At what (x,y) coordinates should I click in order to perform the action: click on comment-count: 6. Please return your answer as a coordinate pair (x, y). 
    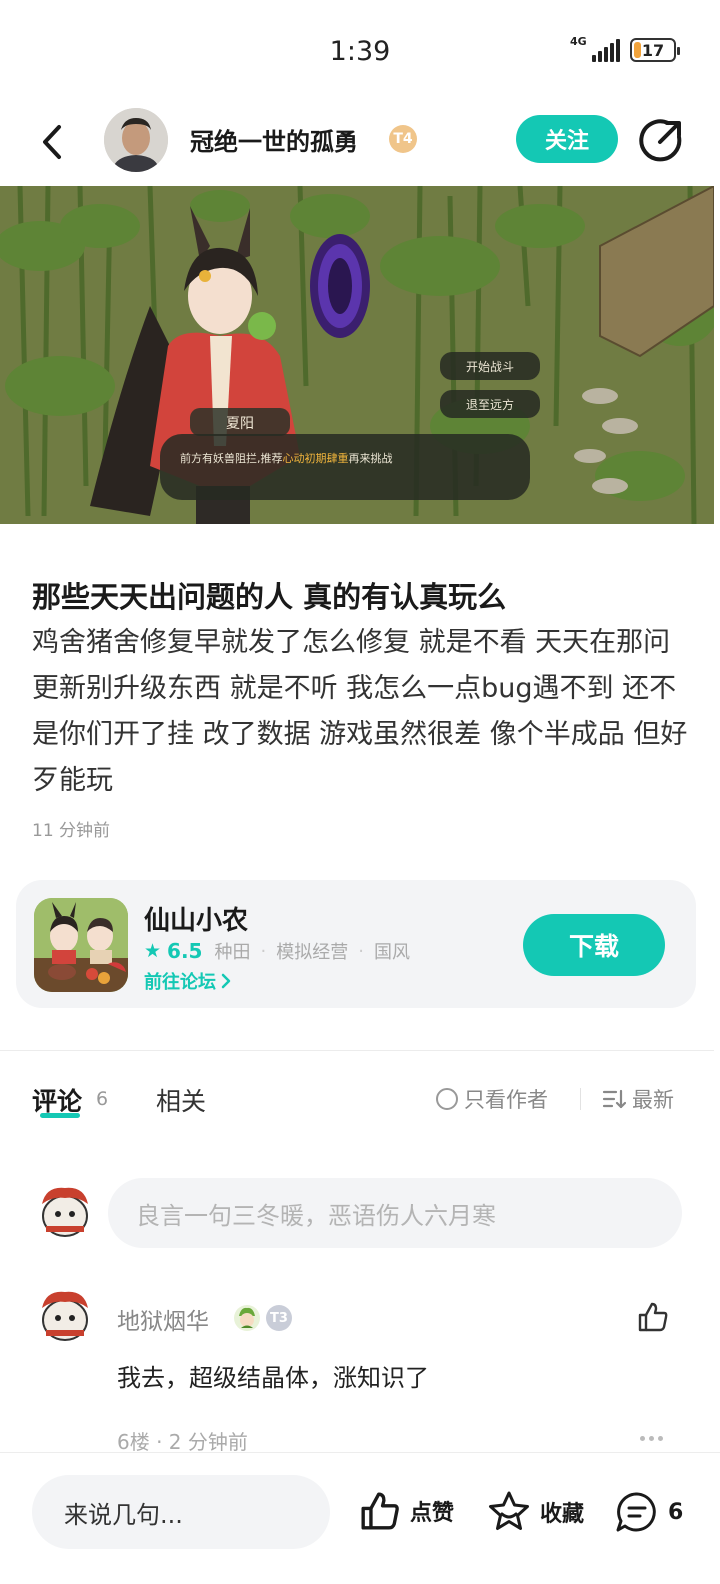
    Looking at the image, I should click on (676, 1512).